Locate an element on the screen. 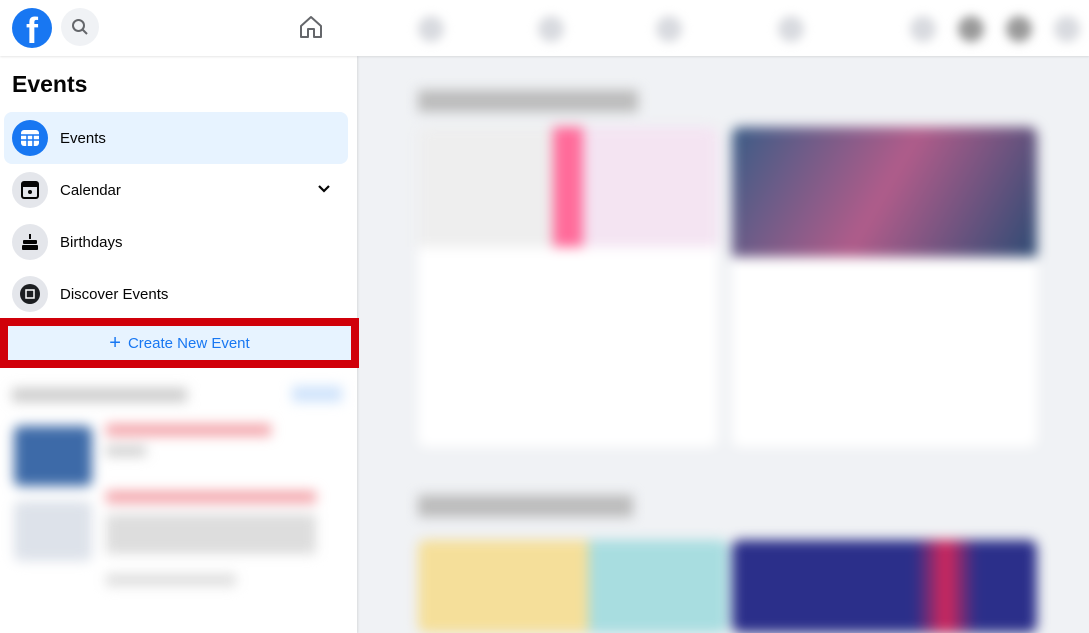  create-button-label: Create New Event is located at coordinates (188, 343).